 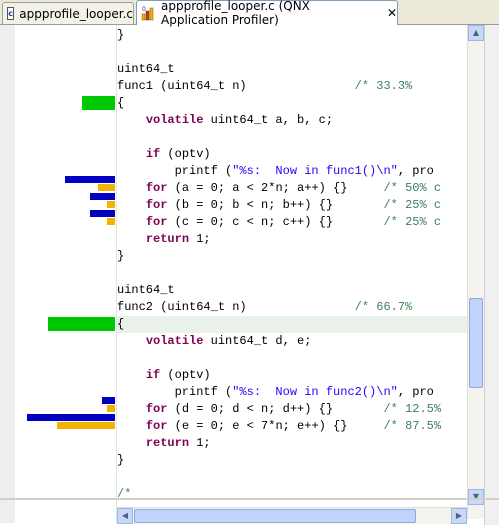 What do you see at coordinates (476, 497) in the screenshot?
I see `scroll-down-arrow-icon: ▼` at bounding box center [476, 497].